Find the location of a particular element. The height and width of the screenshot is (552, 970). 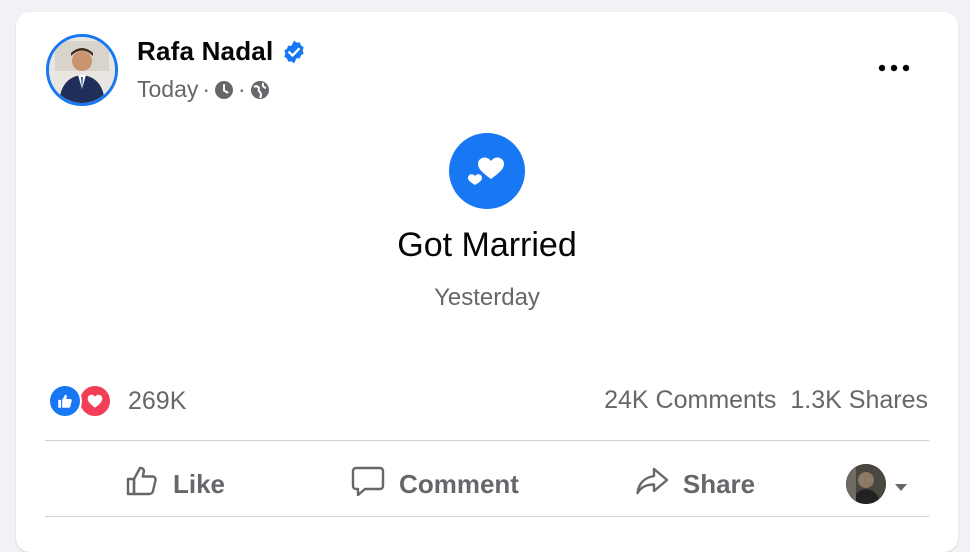

action-bar: Like Comment Share is located at coordinates (487, 484).